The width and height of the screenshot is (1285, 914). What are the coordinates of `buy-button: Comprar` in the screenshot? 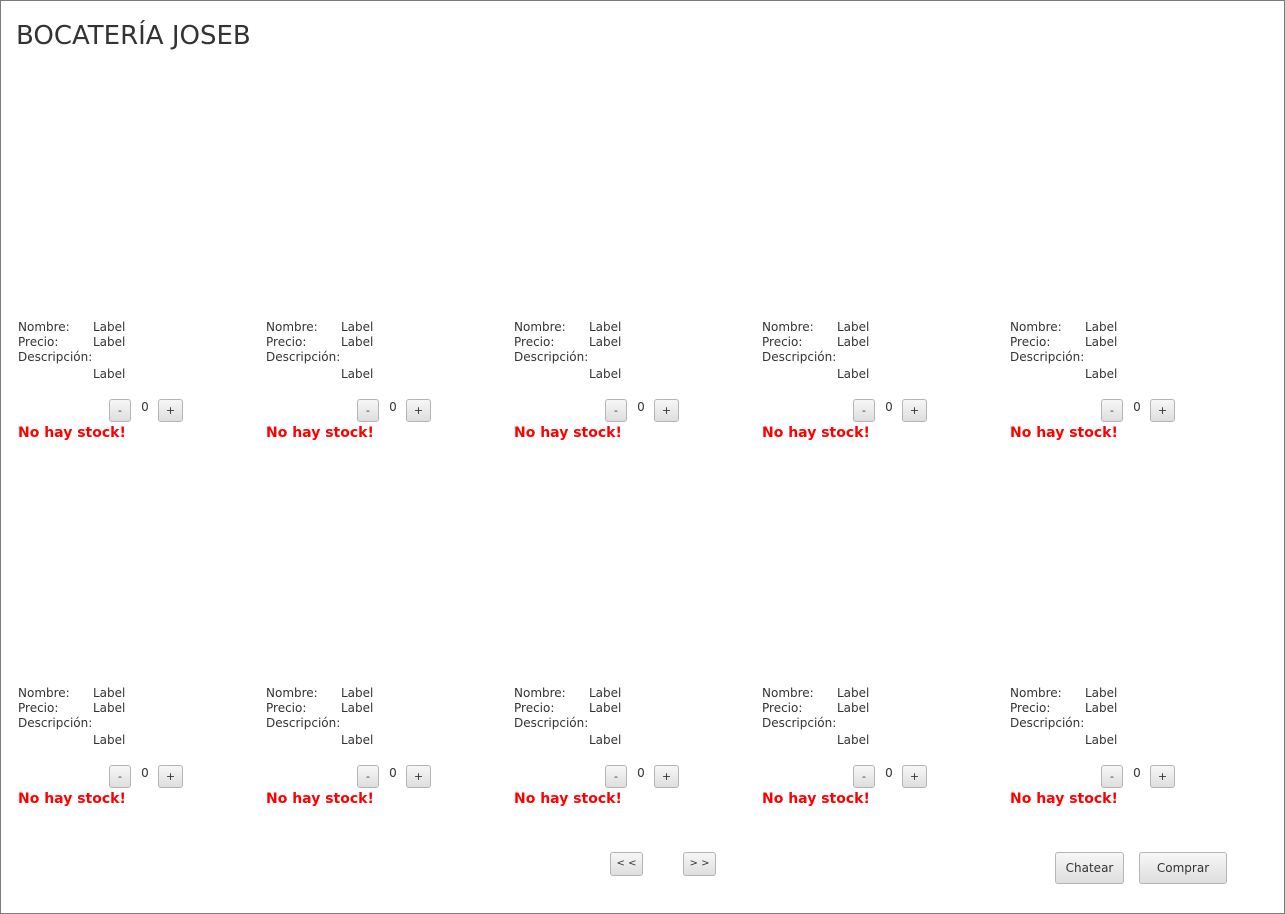 It's located at (1183, 868).